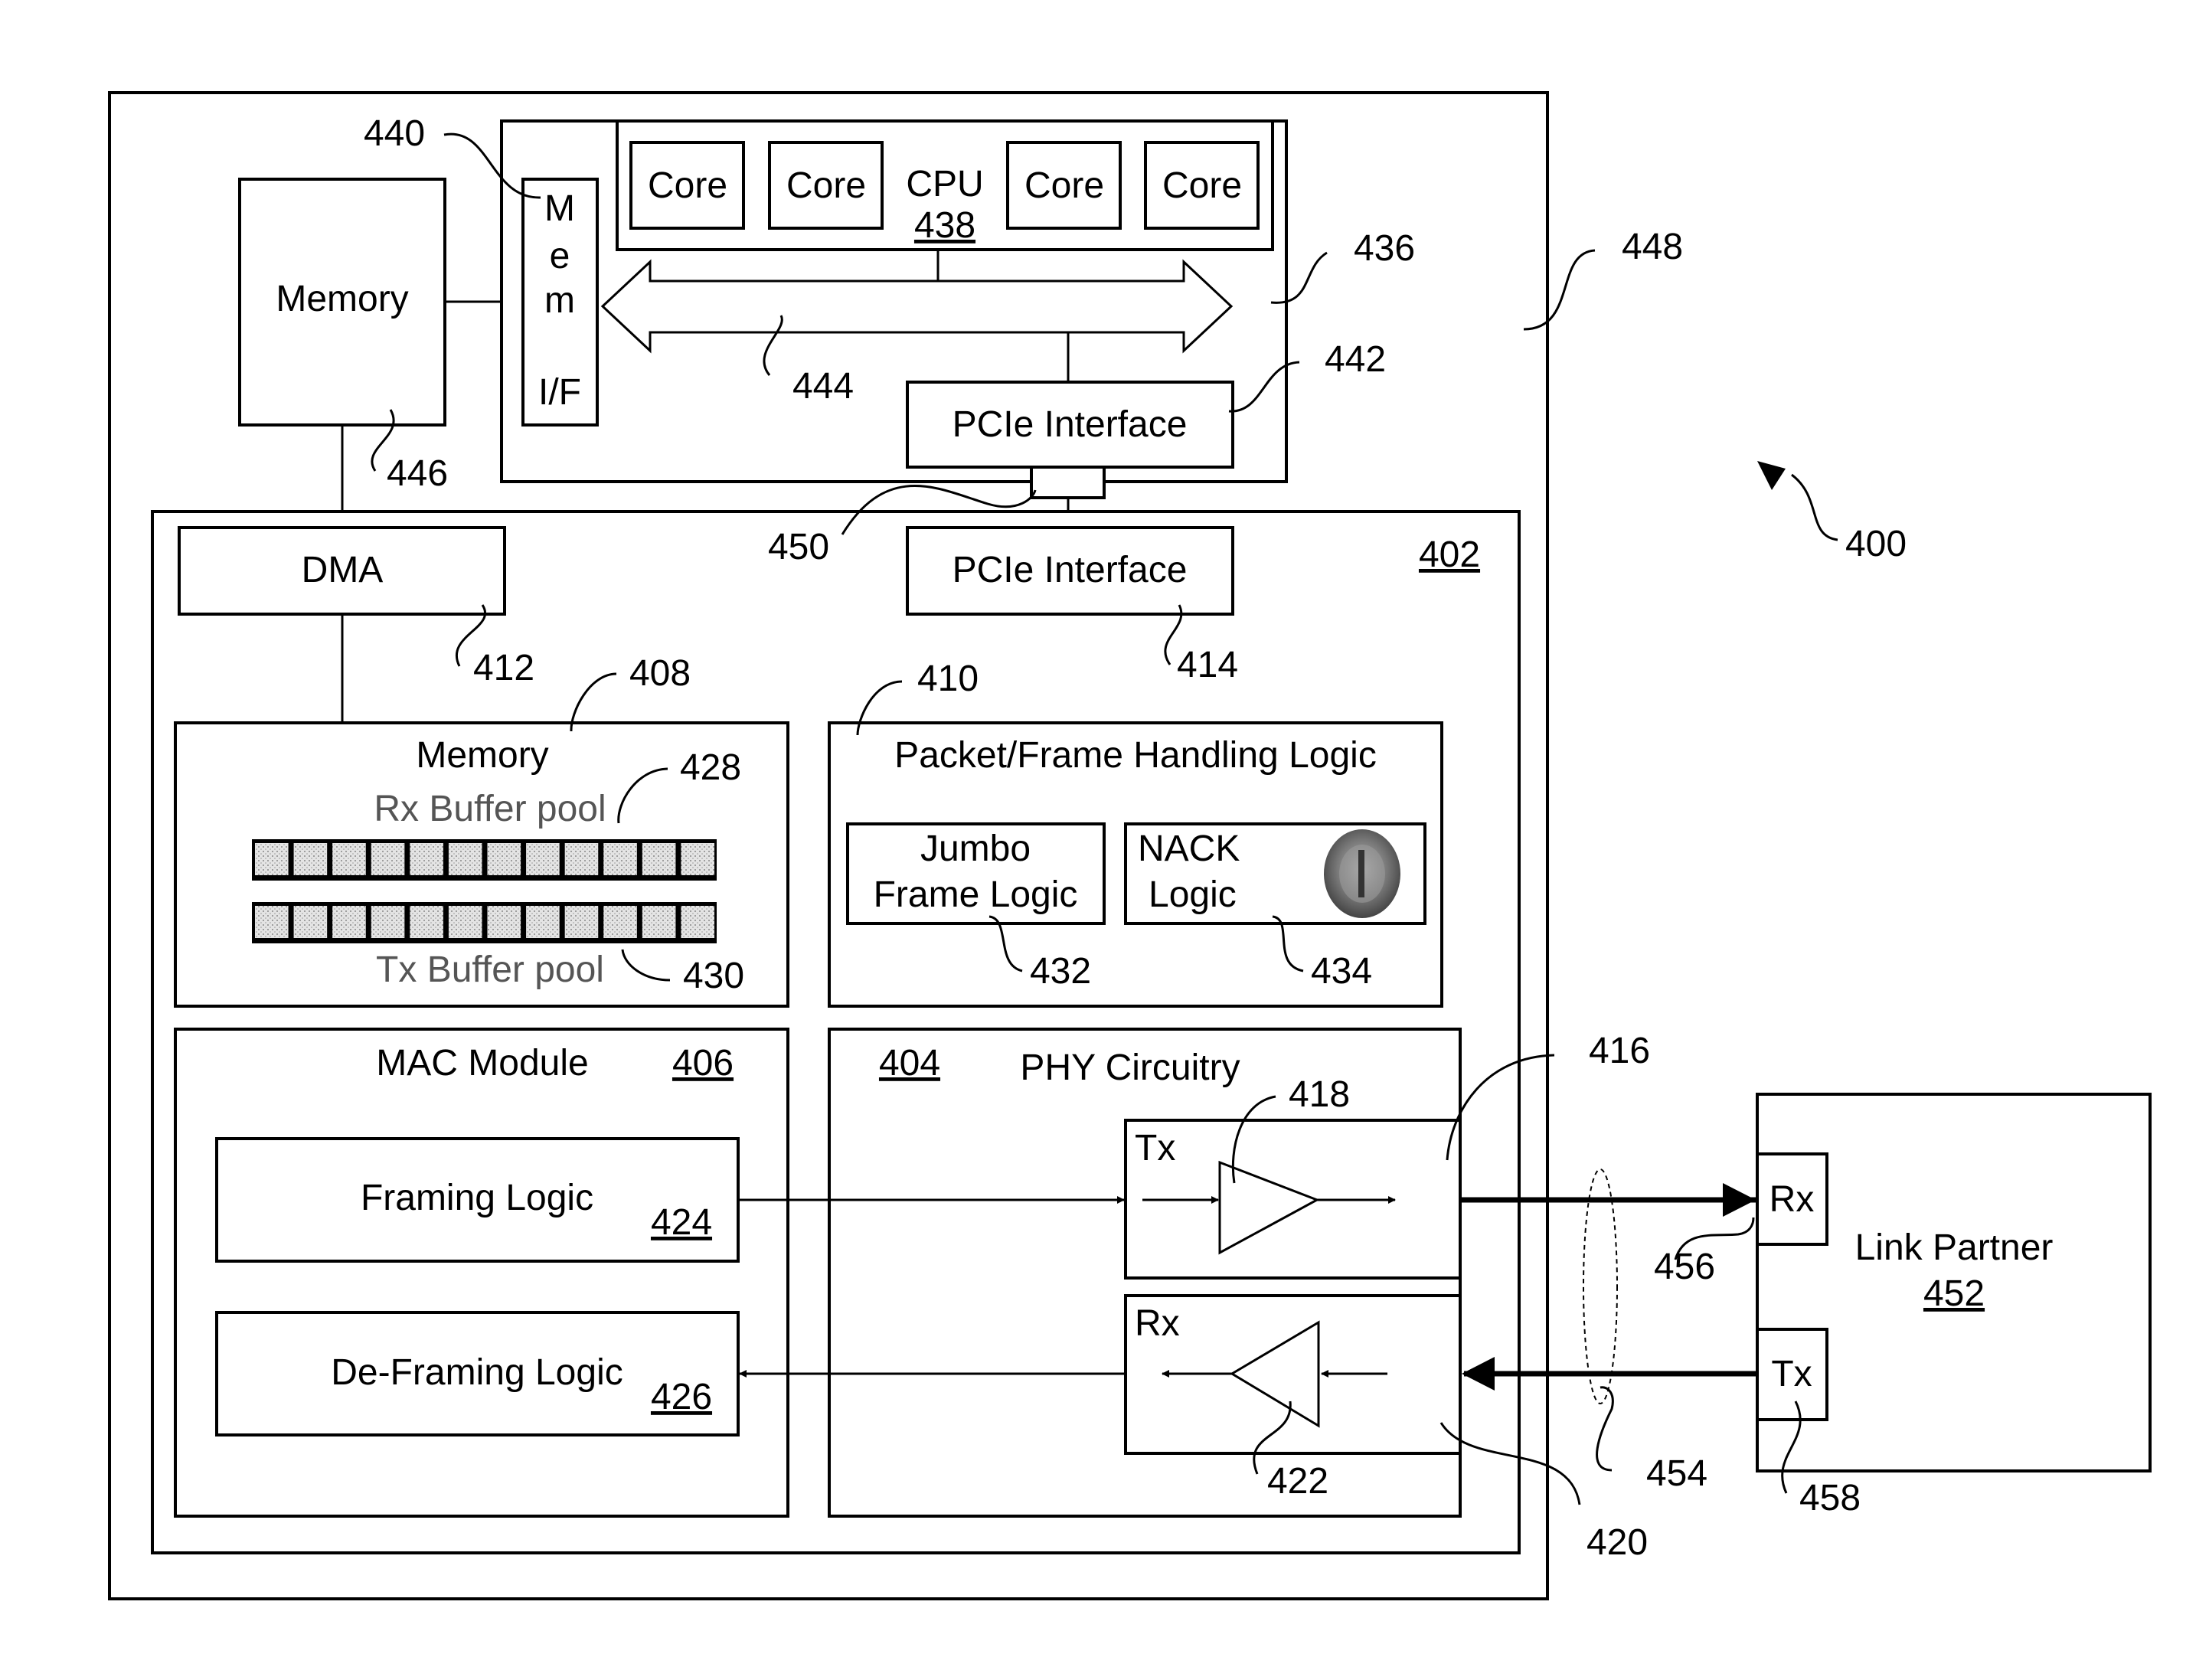 The height and width of the screenshot is (1680, 2209). Describe the element at coordinates (1155, 1148) in the screenshot. I see `phy-tx-label: Tx` at that location.